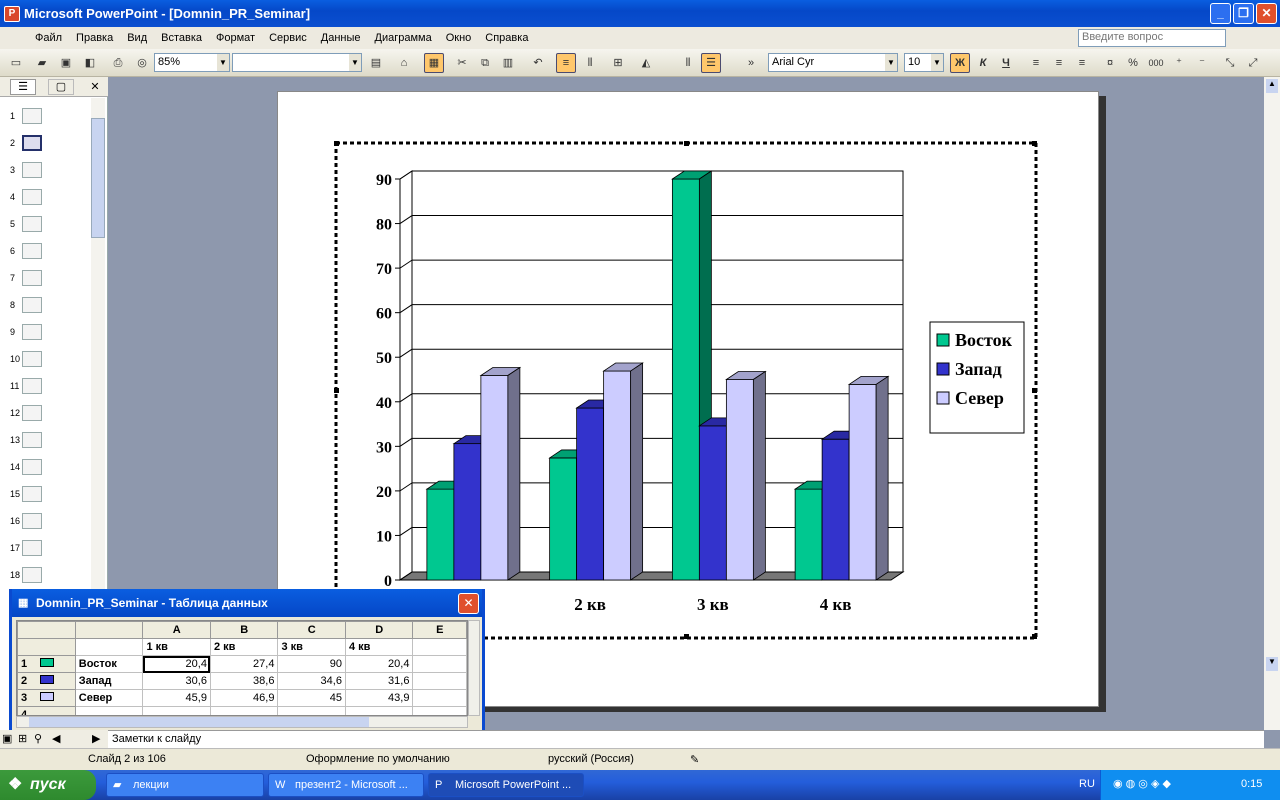 The image size is (1280, 800). What do you see at coordinates (379, 681) in the screenshot?
I see `cell: 31,6` at bounding box center [379, 681].